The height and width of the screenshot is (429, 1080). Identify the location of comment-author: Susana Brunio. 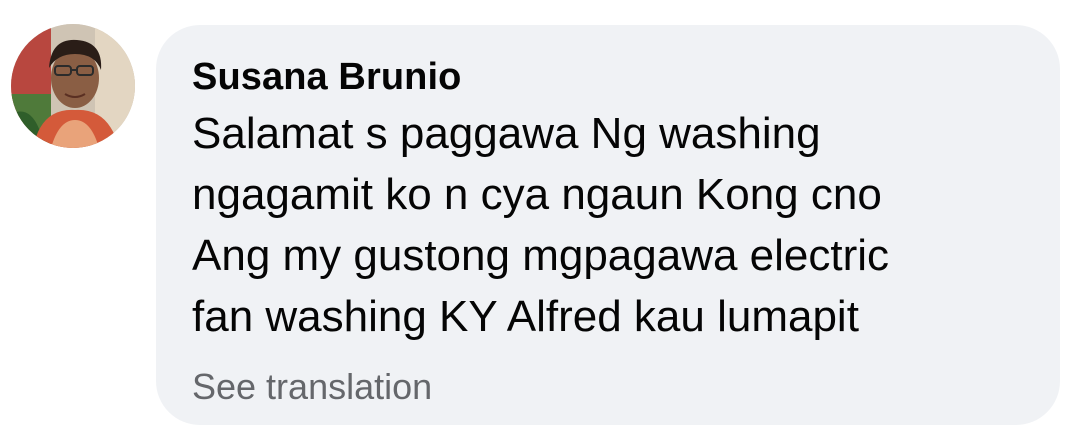
(608, 77).